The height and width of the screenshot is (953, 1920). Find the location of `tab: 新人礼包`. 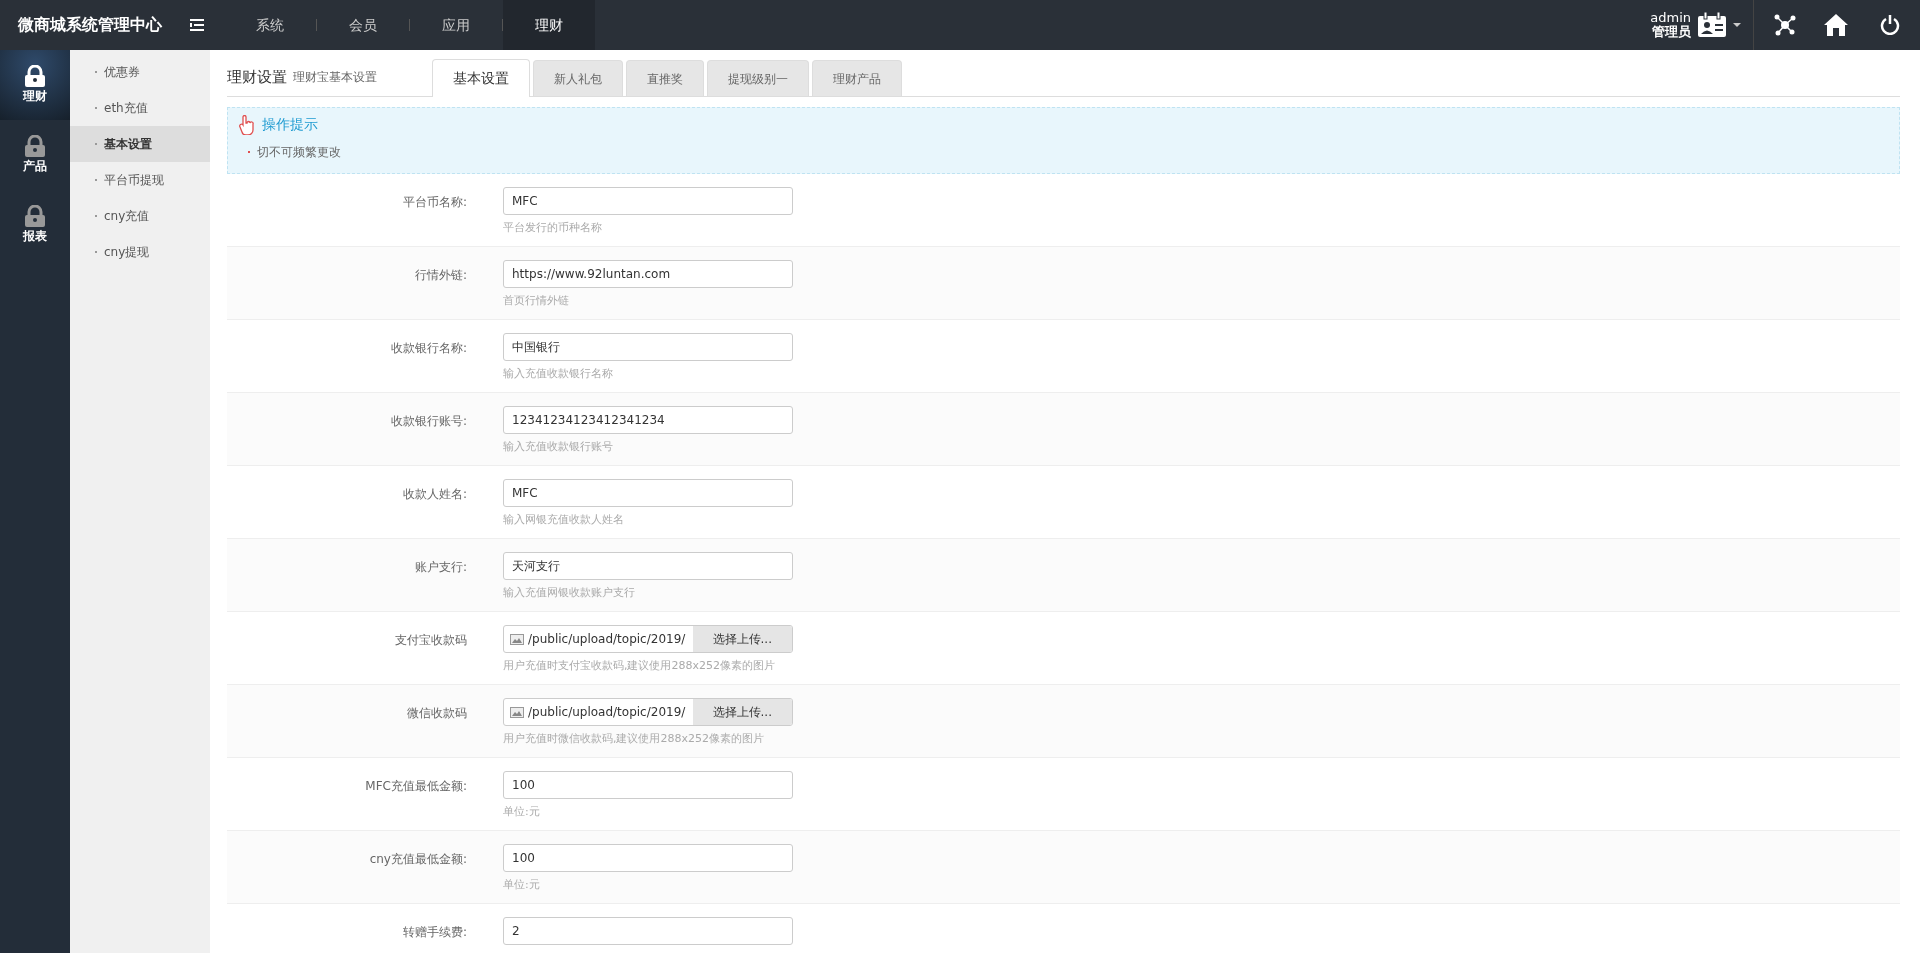

tab: 新人礼包 is located at coordinates (578, 78).